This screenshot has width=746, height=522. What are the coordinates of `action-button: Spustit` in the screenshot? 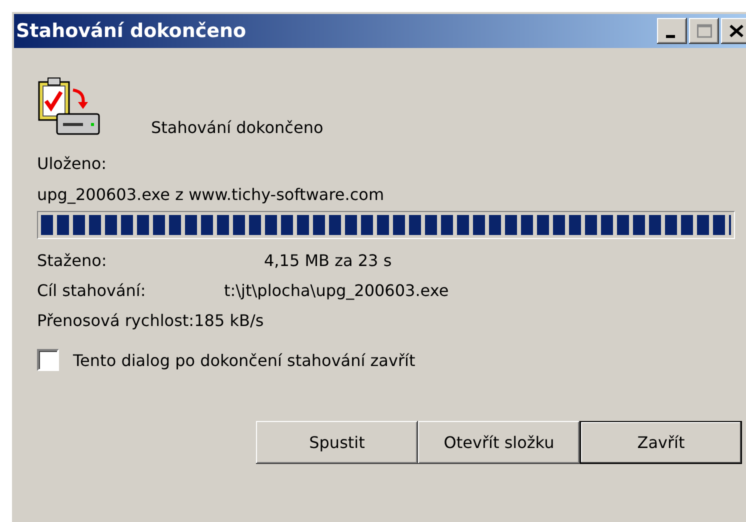 It's located at (337, 442).